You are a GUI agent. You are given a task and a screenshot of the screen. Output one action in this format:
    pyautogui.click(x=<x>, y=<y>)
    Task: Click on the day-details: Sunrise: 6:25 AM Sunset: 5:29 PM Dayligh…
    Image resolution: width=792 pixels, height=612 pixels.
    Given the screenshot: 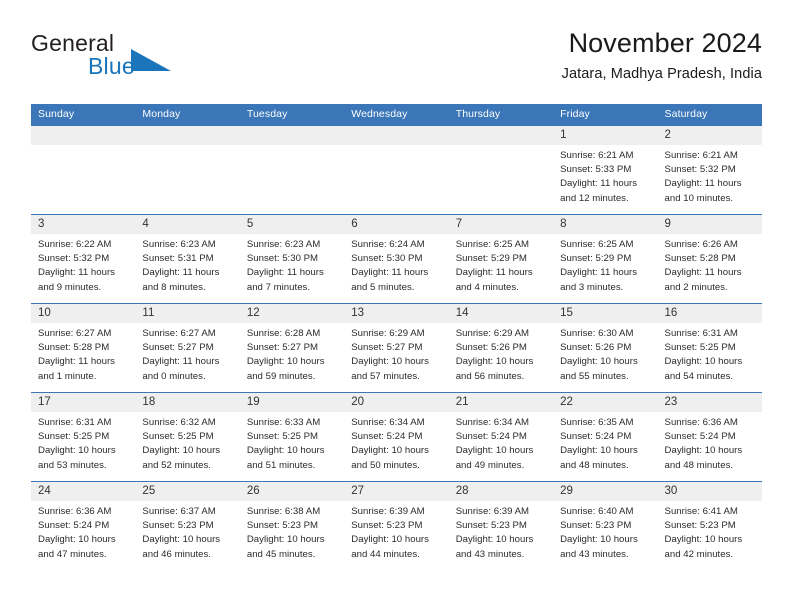 What is the action you would take?
    pyautogui.click(x=605, y=264)
    